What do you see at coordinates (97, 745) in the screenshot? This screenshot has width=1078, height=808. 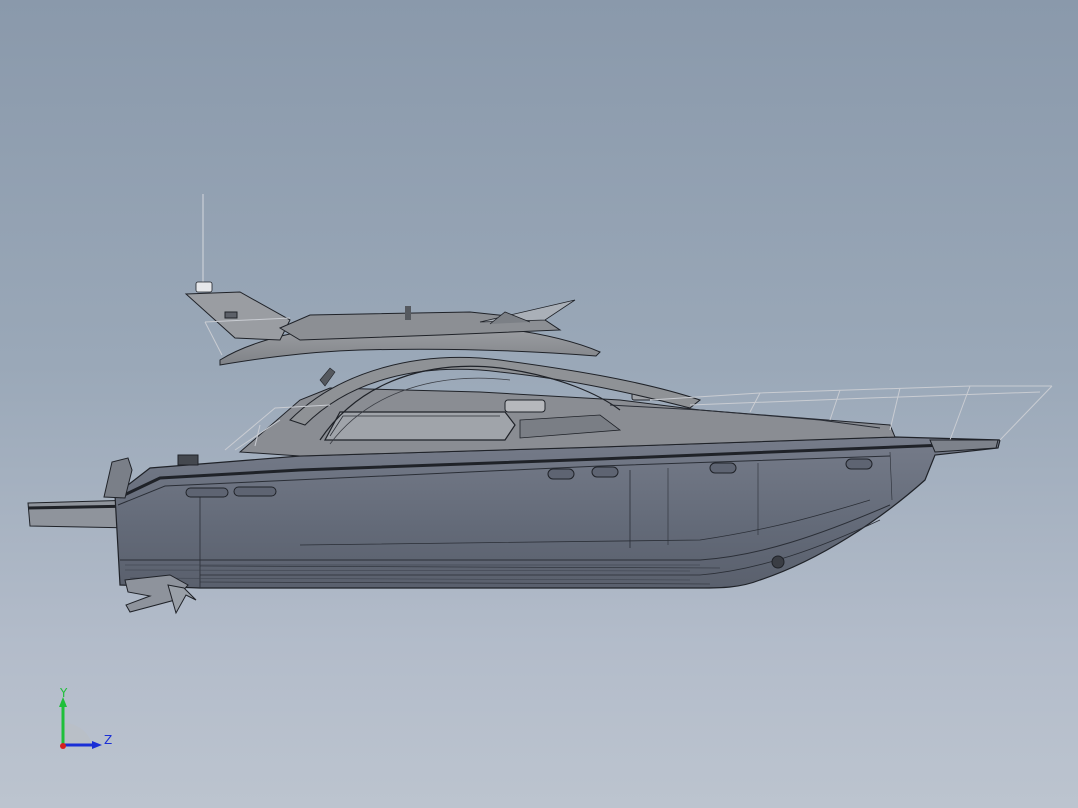 I see `z-axis-arrow` at bounding box center [97, 745].